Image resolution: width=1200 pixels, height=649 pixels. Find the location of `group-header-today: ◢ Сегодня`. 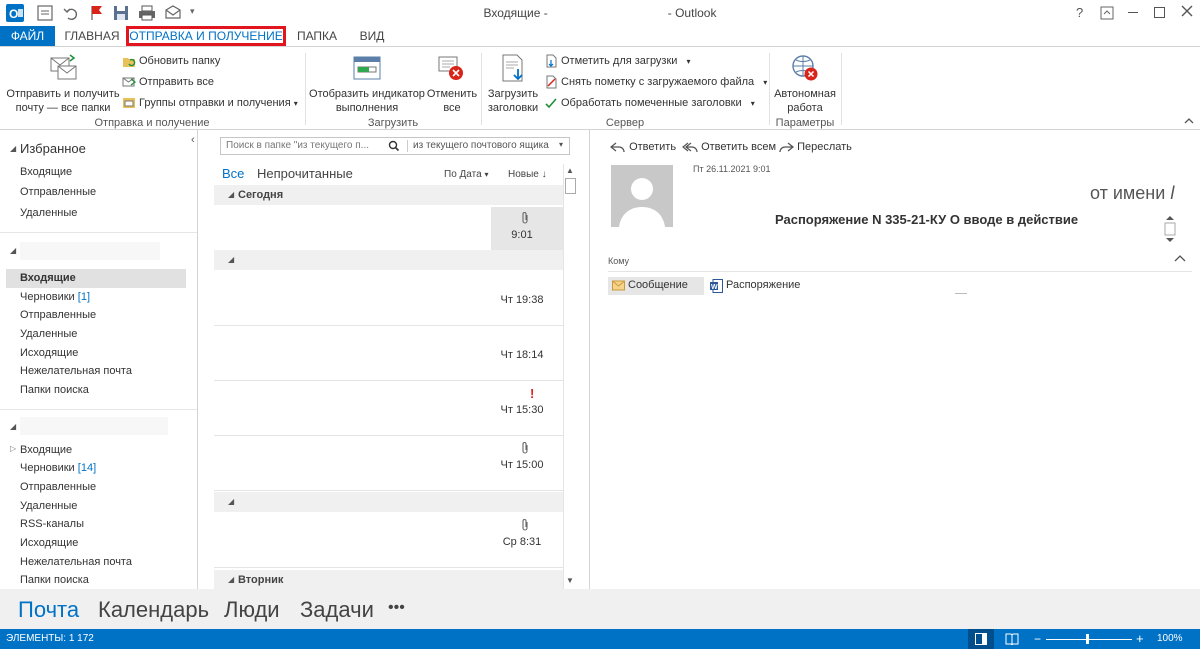

group-header-today: ◢ Сегодня is located at coordinates (389, 195).